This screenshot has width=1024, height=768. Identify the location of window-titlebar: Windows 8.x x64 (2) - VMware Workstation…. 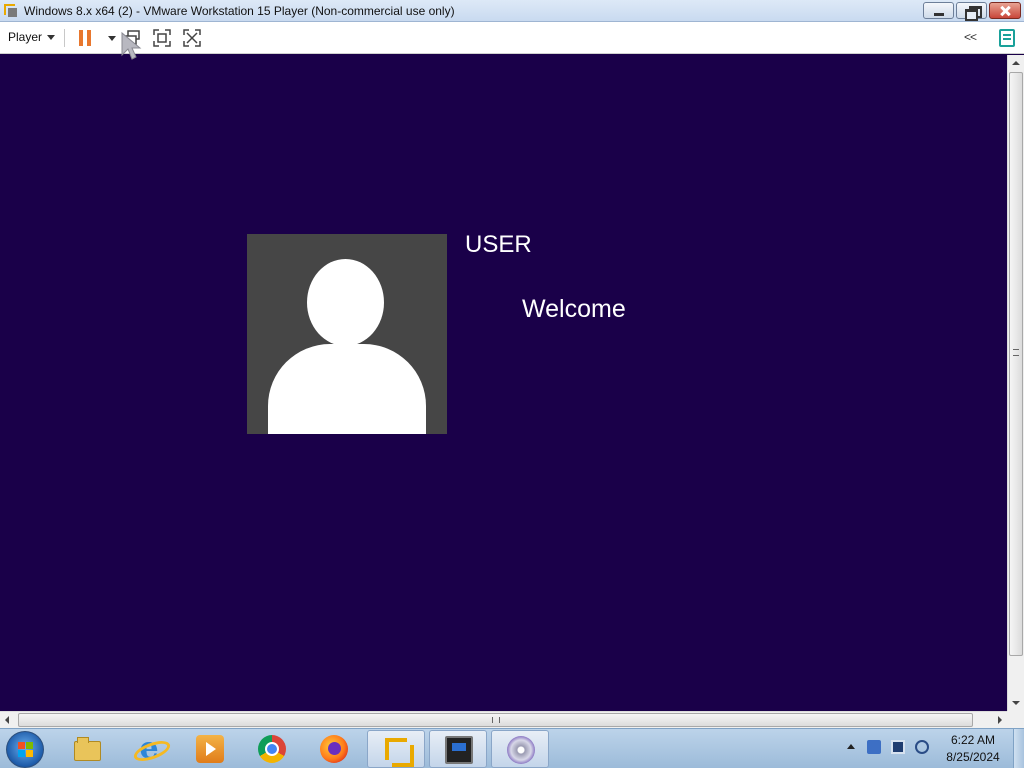
(512, 11).